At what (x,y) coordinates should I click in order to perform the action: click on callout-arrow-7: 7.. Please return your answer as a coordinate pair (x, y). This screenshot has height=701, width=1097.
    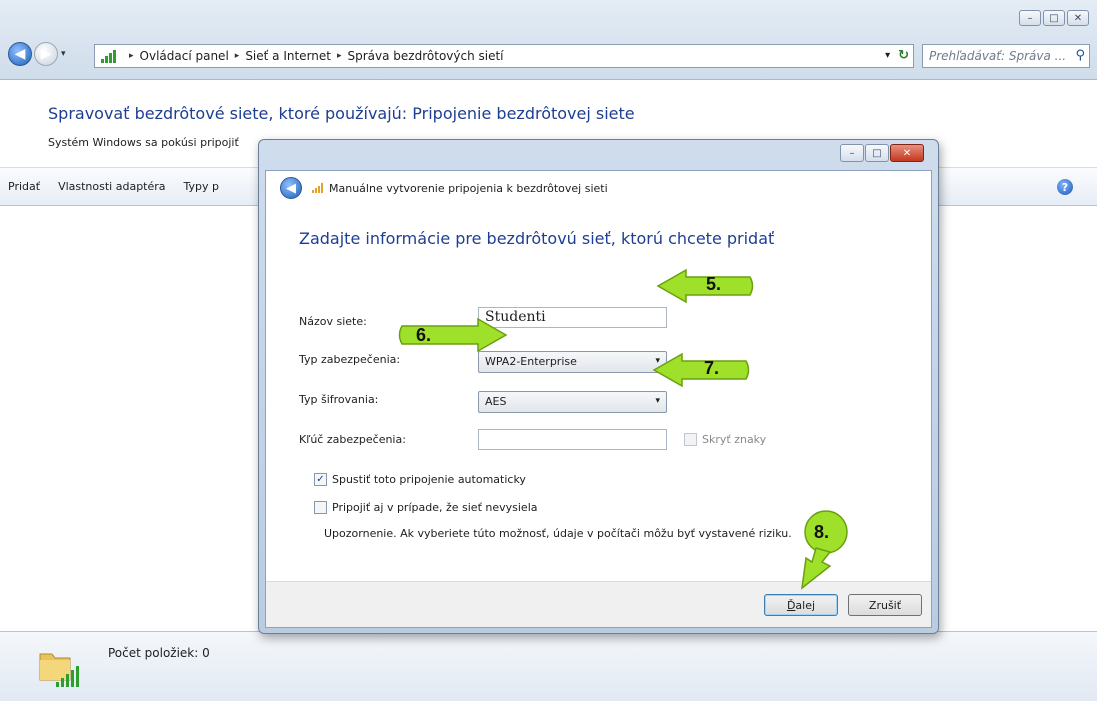
    Looking at the image, I should click on (702, 370).